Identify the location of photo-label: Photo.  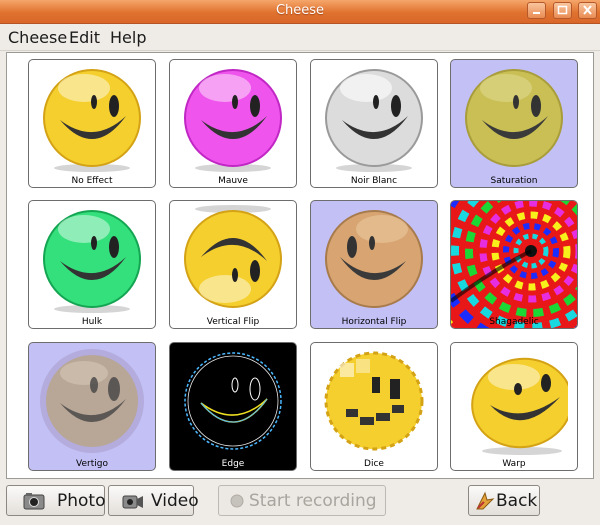
(81, 501).